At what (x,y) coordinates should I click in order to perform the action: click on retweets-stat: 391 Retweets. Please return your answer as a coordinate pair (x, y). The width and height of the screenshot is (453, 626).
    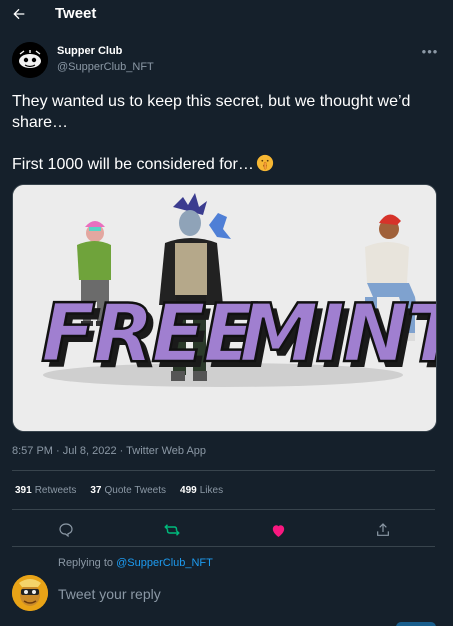
    Looking at the image, I should click on (45, 490).